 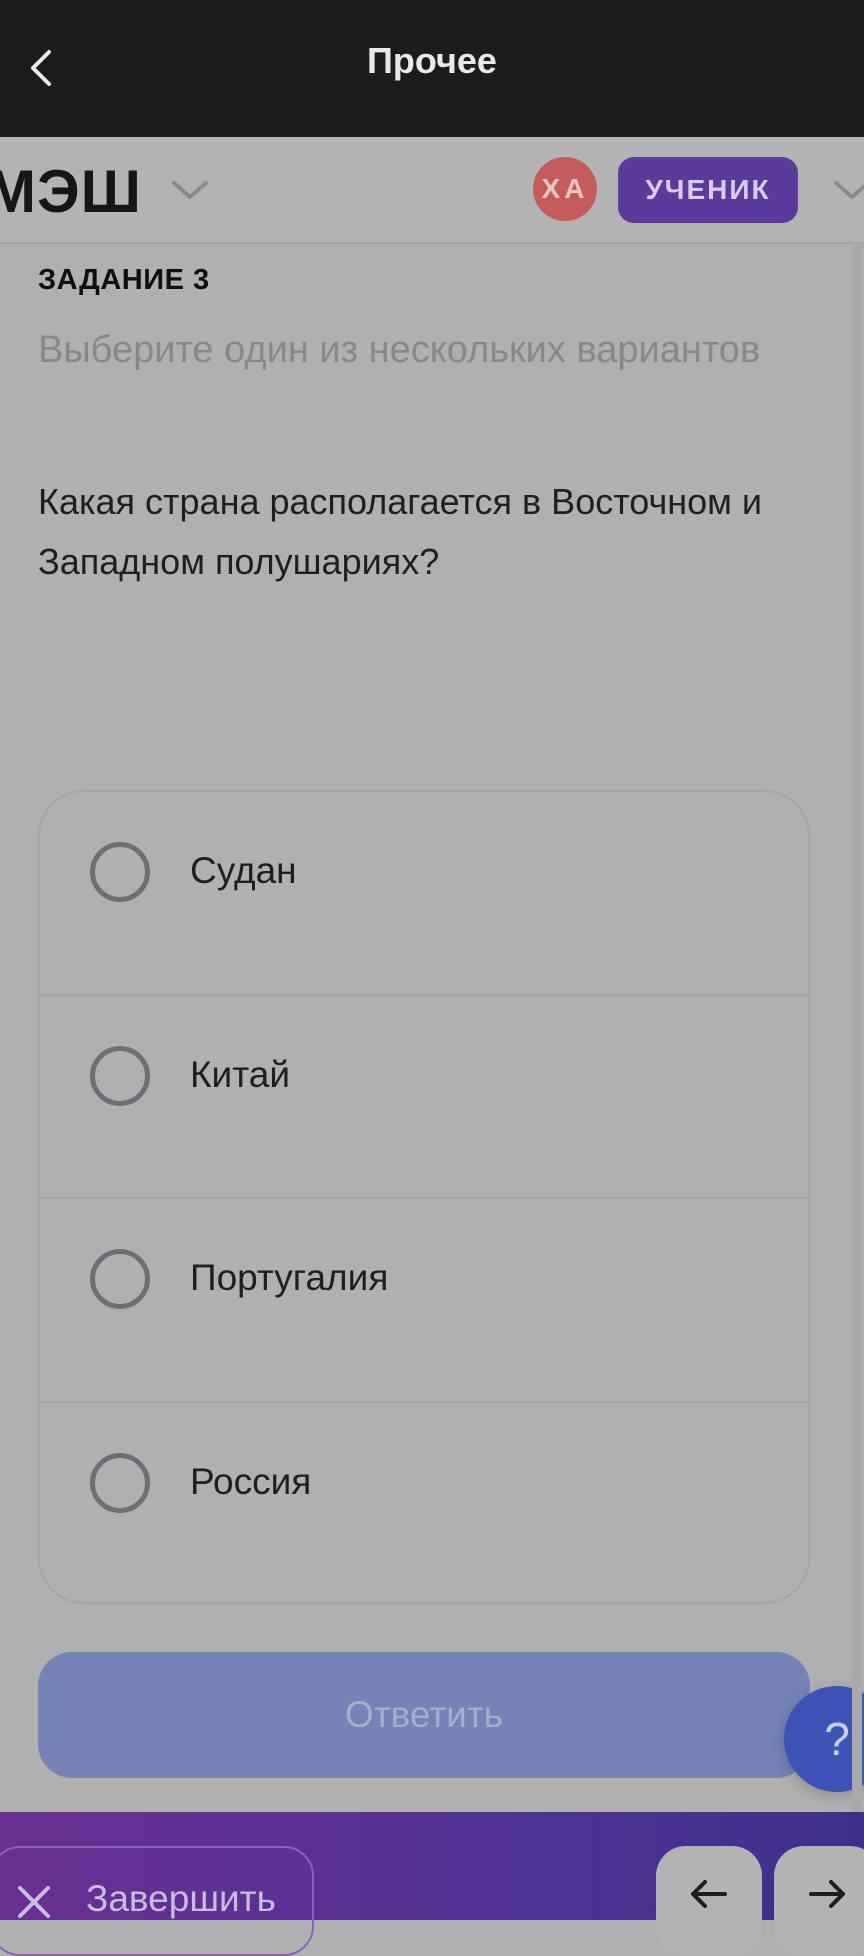 What do you see at coordinates (432, 1884) in the screenshot?
I see `bottom-bar: Завершить` at bounding box center [432, 1884].